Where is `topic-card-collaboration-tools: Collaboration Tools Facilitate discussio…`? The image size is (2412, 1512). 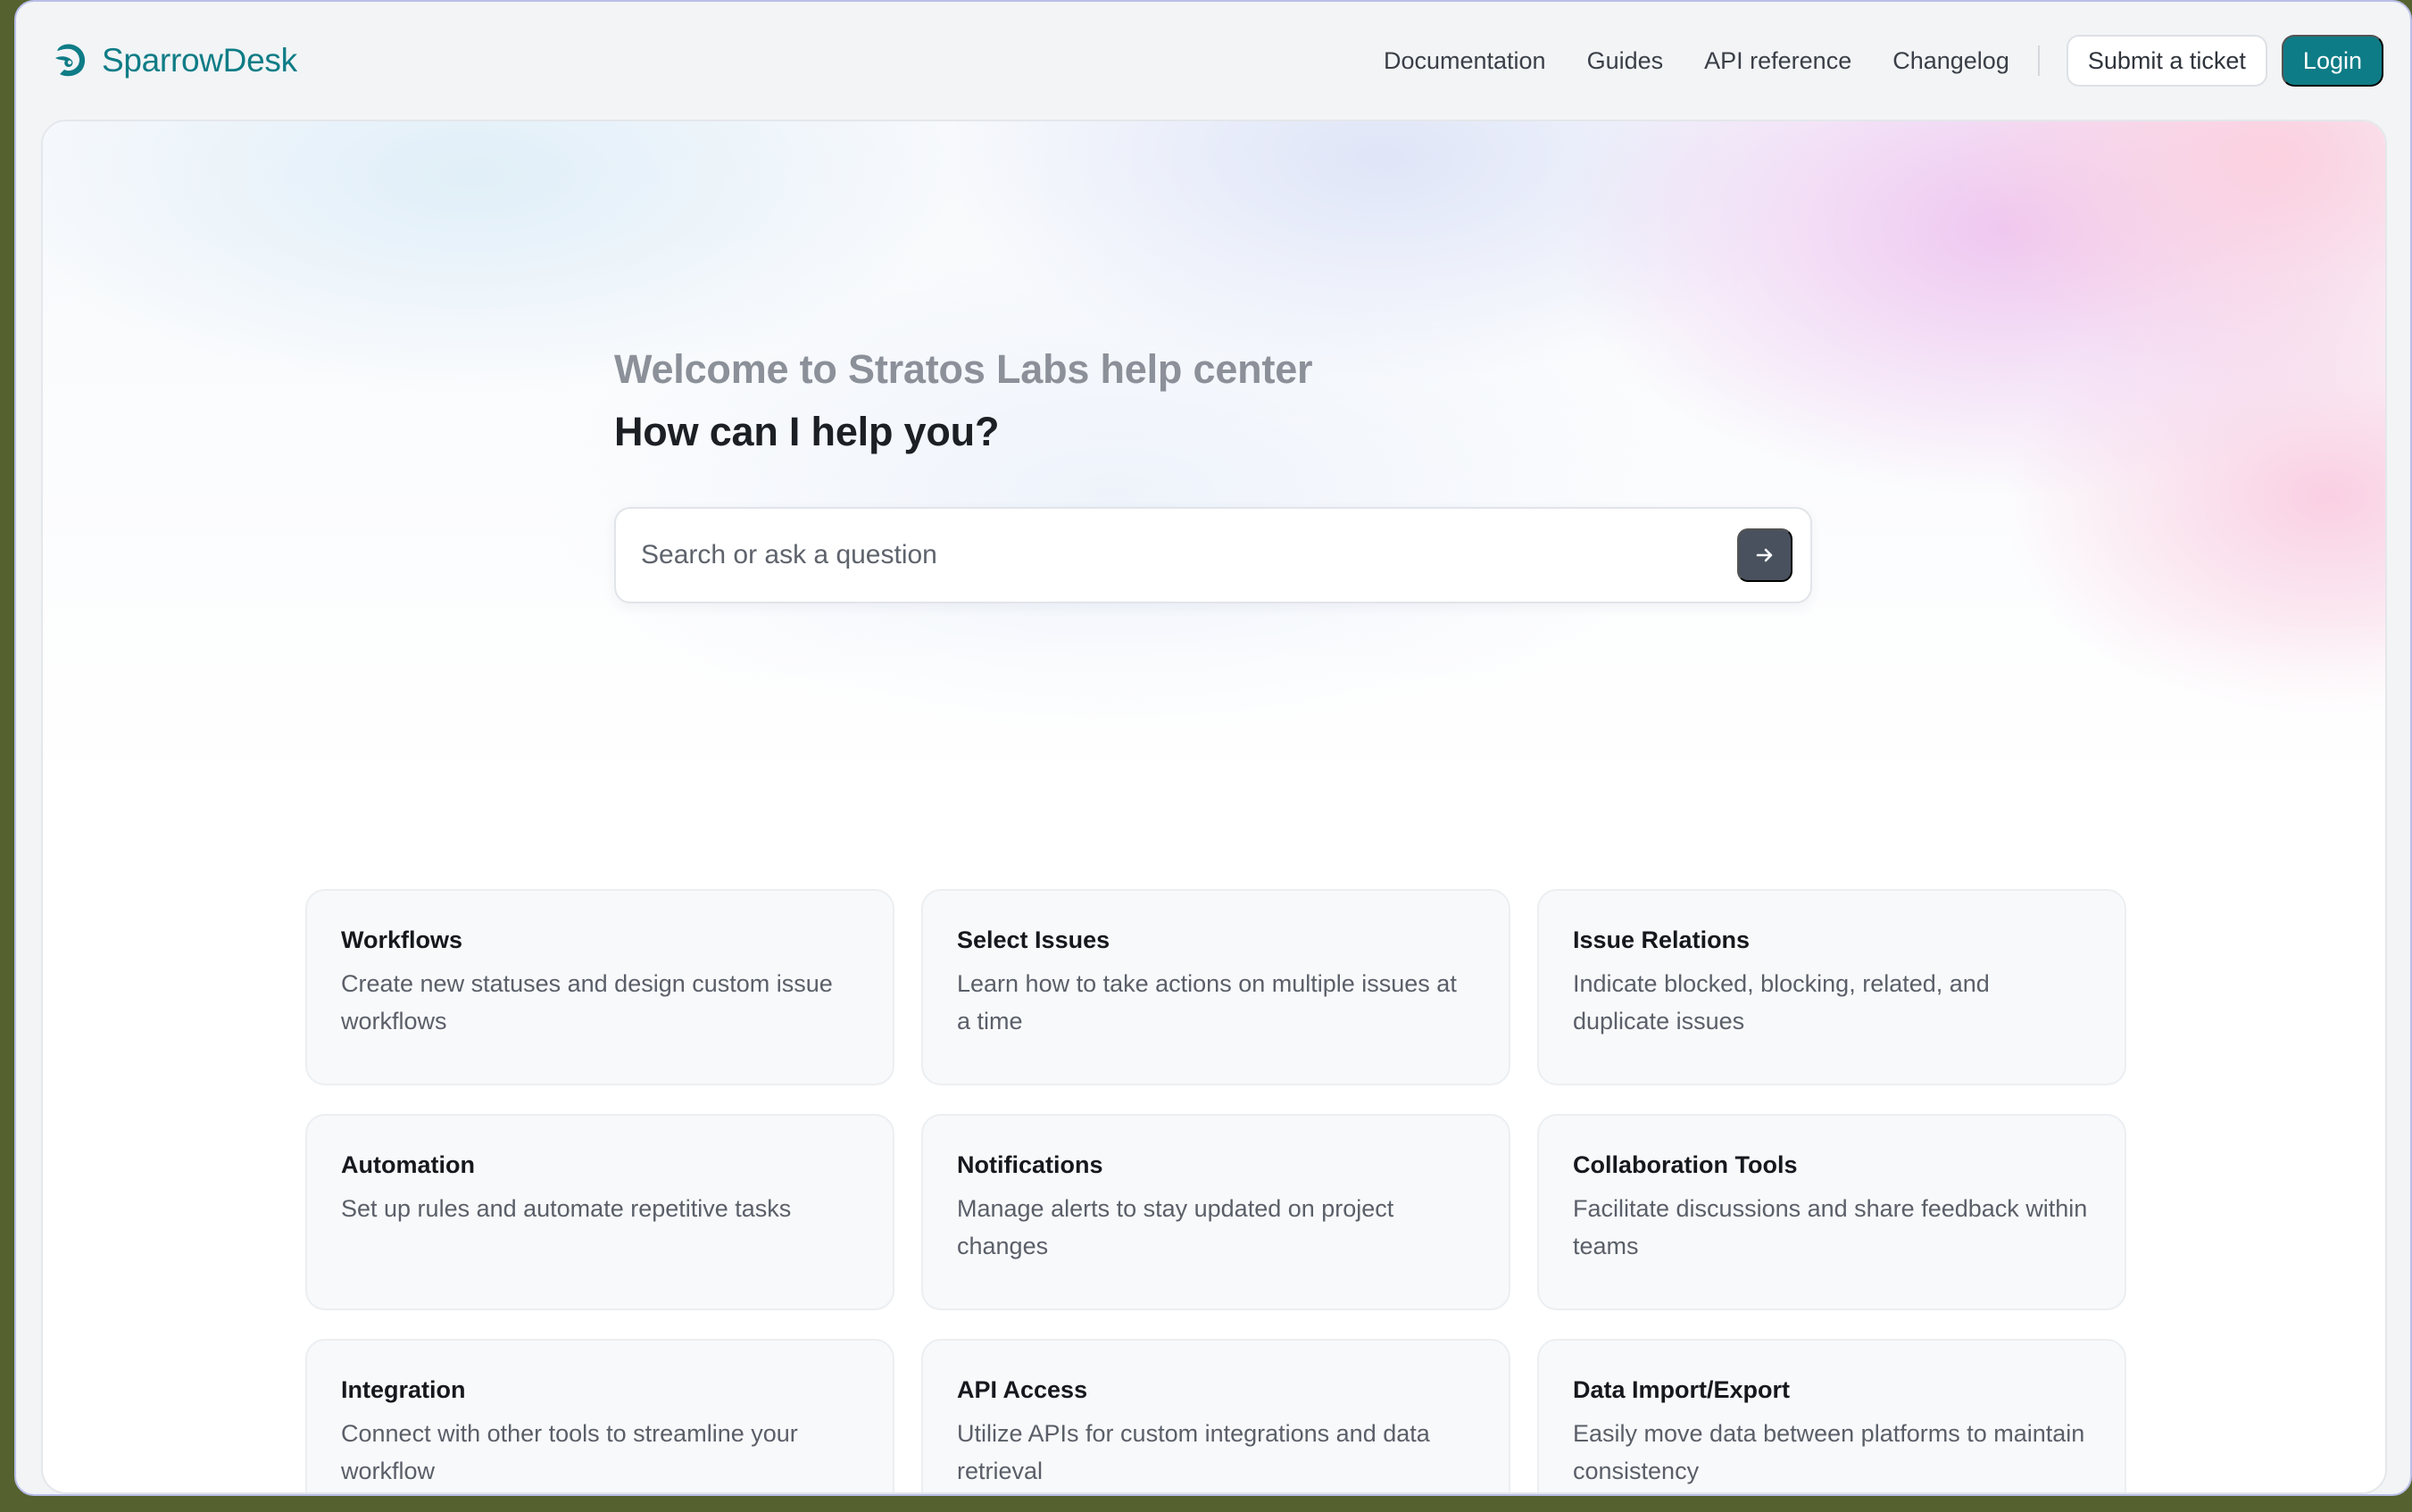 topic-card-collaboration-tools: Collaboration Tools Facilitate discussio… is located at coordinates (1832, 1212).